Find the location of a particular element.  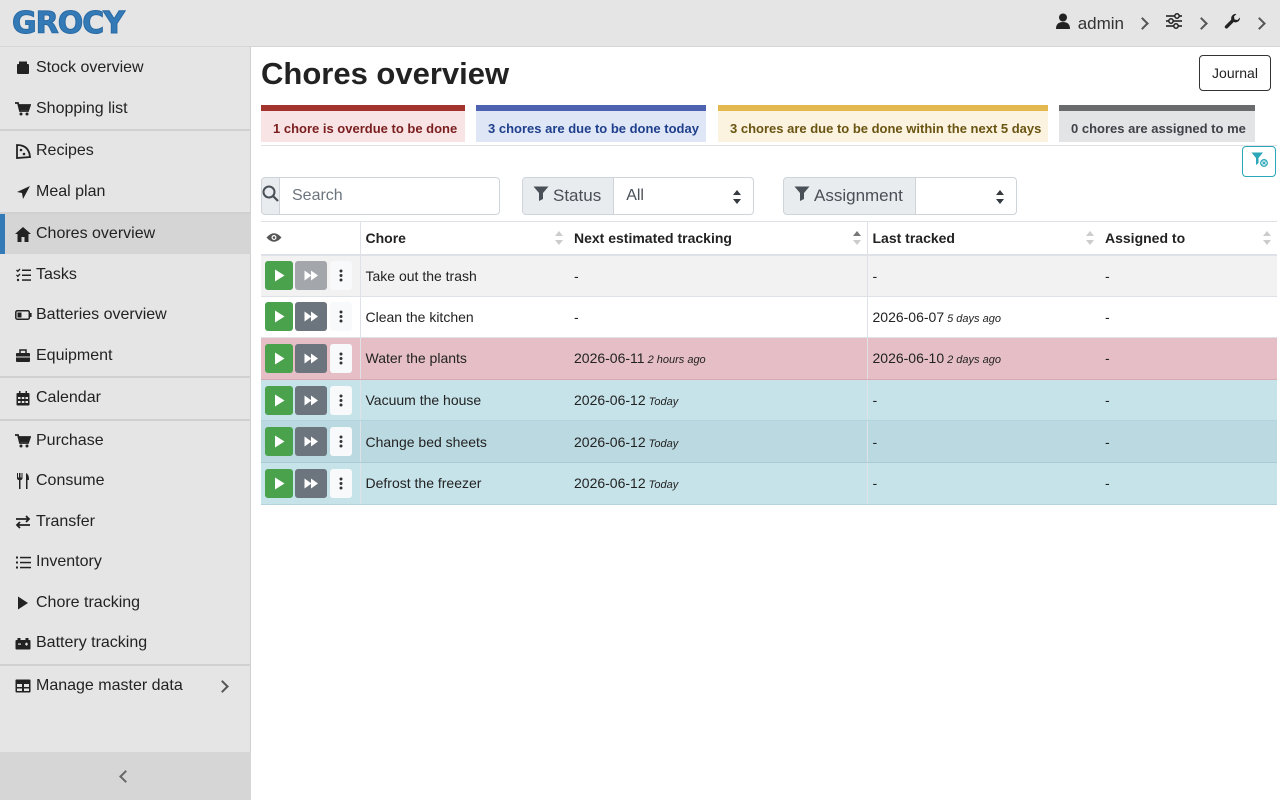

column-visibility-header is located at coordinates (310, 238).